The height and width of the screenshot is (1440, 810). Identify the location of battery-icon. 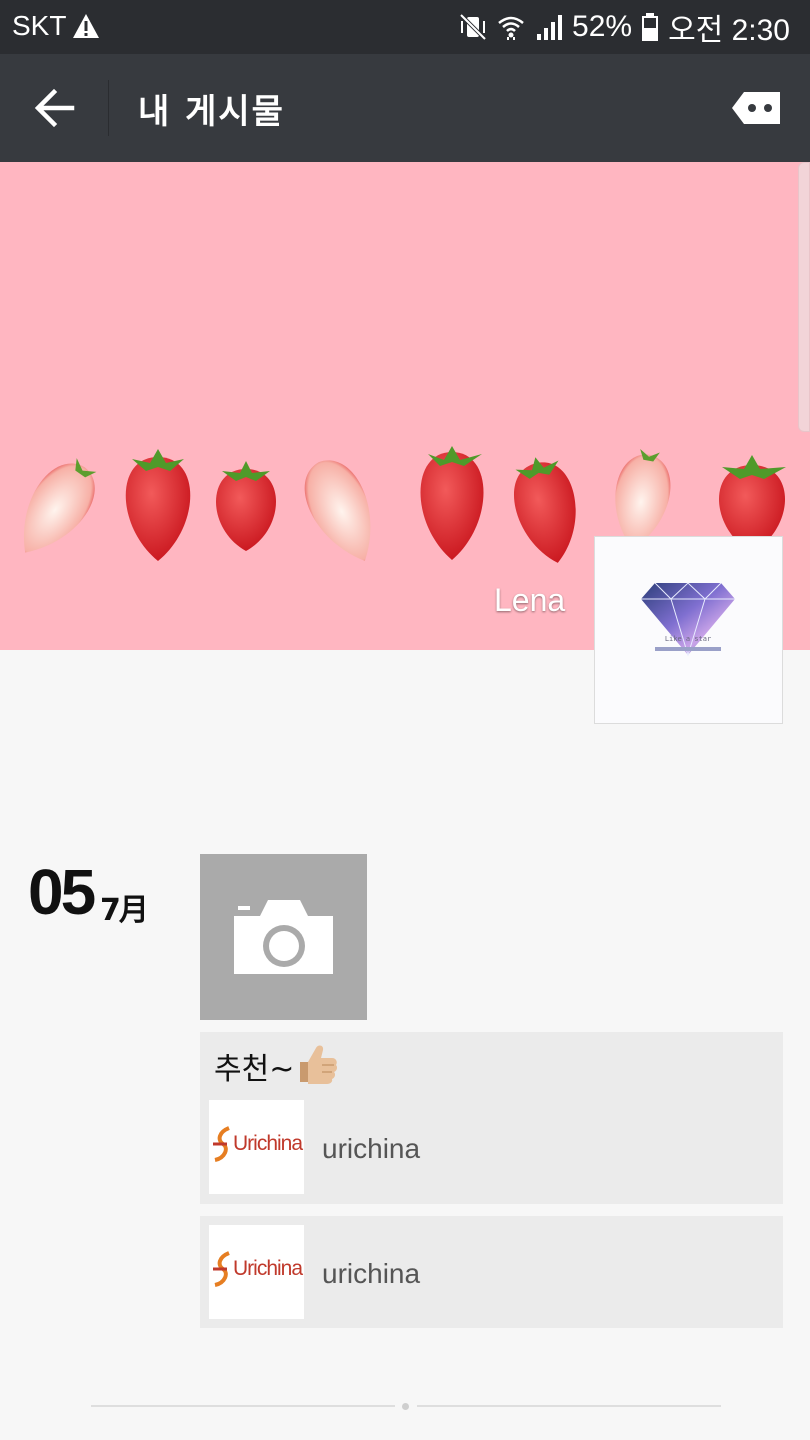
(650, 27).